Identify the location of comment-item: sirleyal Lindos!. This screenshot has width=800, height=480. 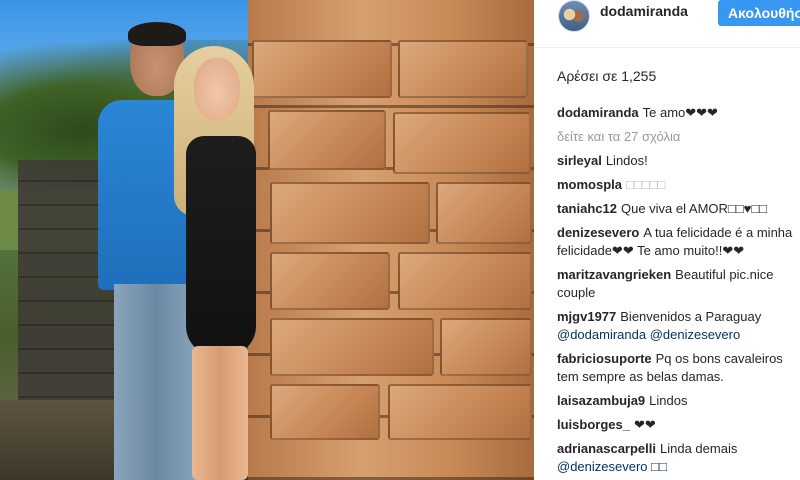
(678, 161).